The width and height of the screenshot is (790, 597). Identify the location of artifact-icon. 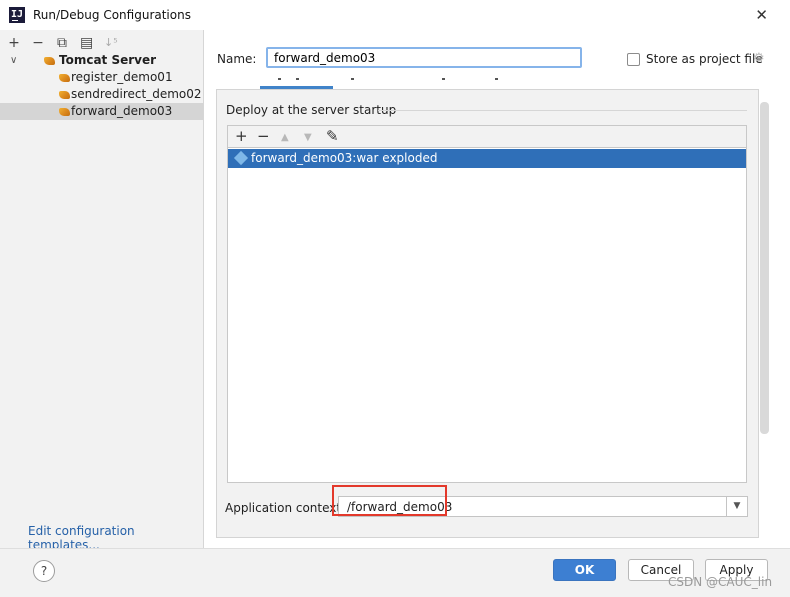
(241, 158).